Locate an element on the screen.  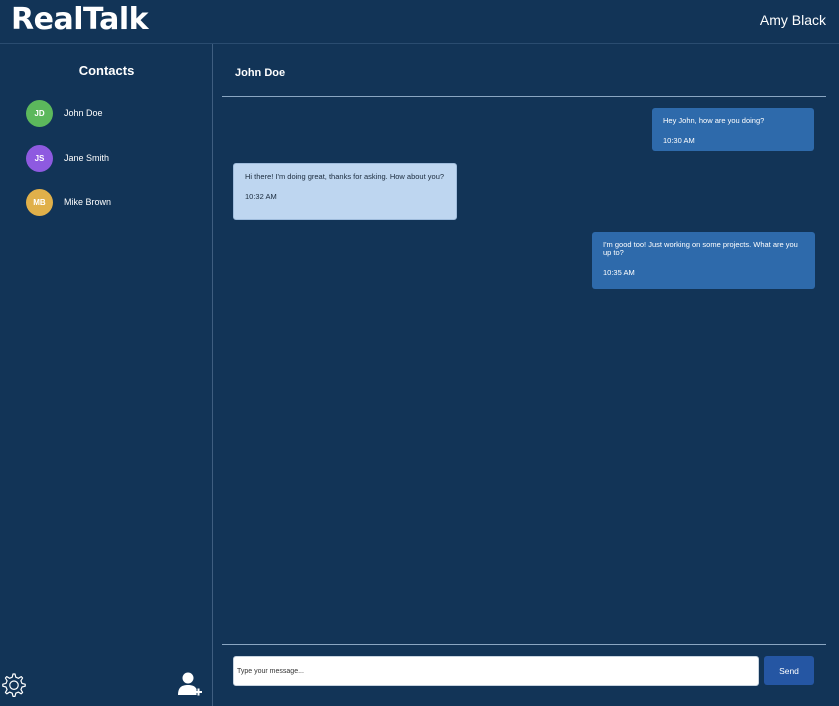
add-contact-button is located at coordinates (190, 684).